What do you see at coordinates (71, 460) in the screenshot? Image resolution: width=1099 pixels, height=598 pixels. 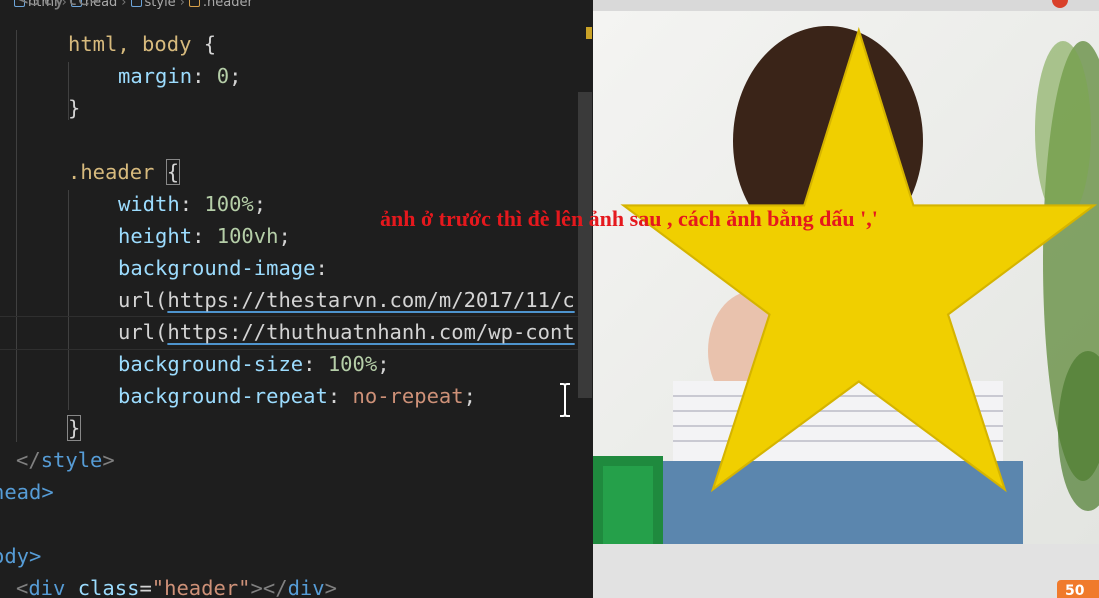 I see `style-close-tag: style` at bounding box center [71, 460].